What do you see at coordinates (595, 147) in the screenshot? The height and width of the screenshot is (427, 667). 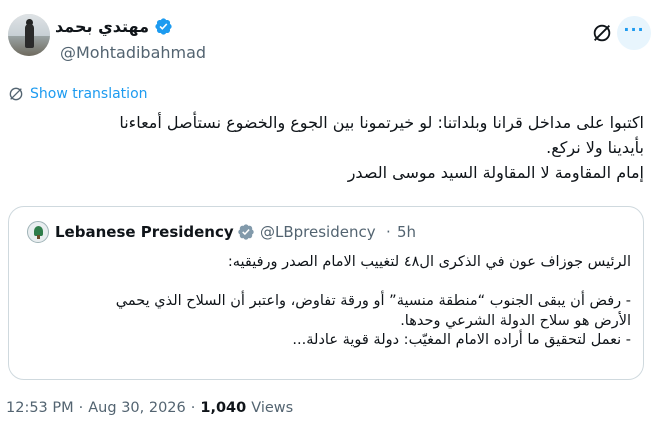 I see `tweet-text-line: بأيدينا ولا نركع.` at bounding box center [595, 147].